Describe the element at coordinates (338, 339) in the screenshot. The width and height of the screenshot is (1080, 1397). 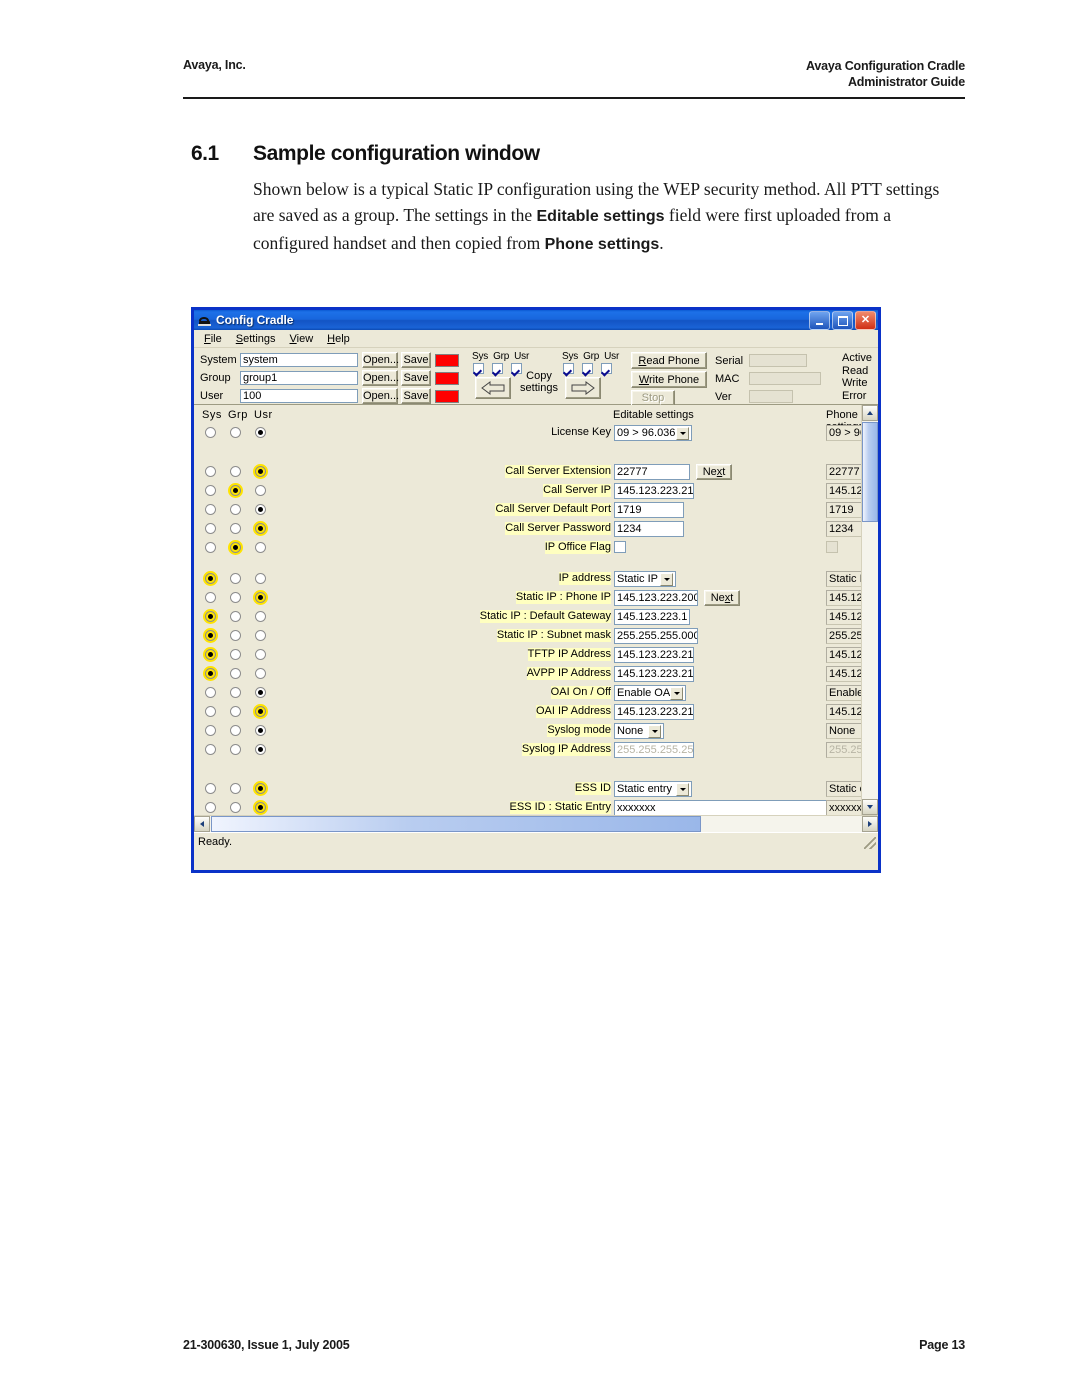
I see `menu-item-help: Help` at that location.